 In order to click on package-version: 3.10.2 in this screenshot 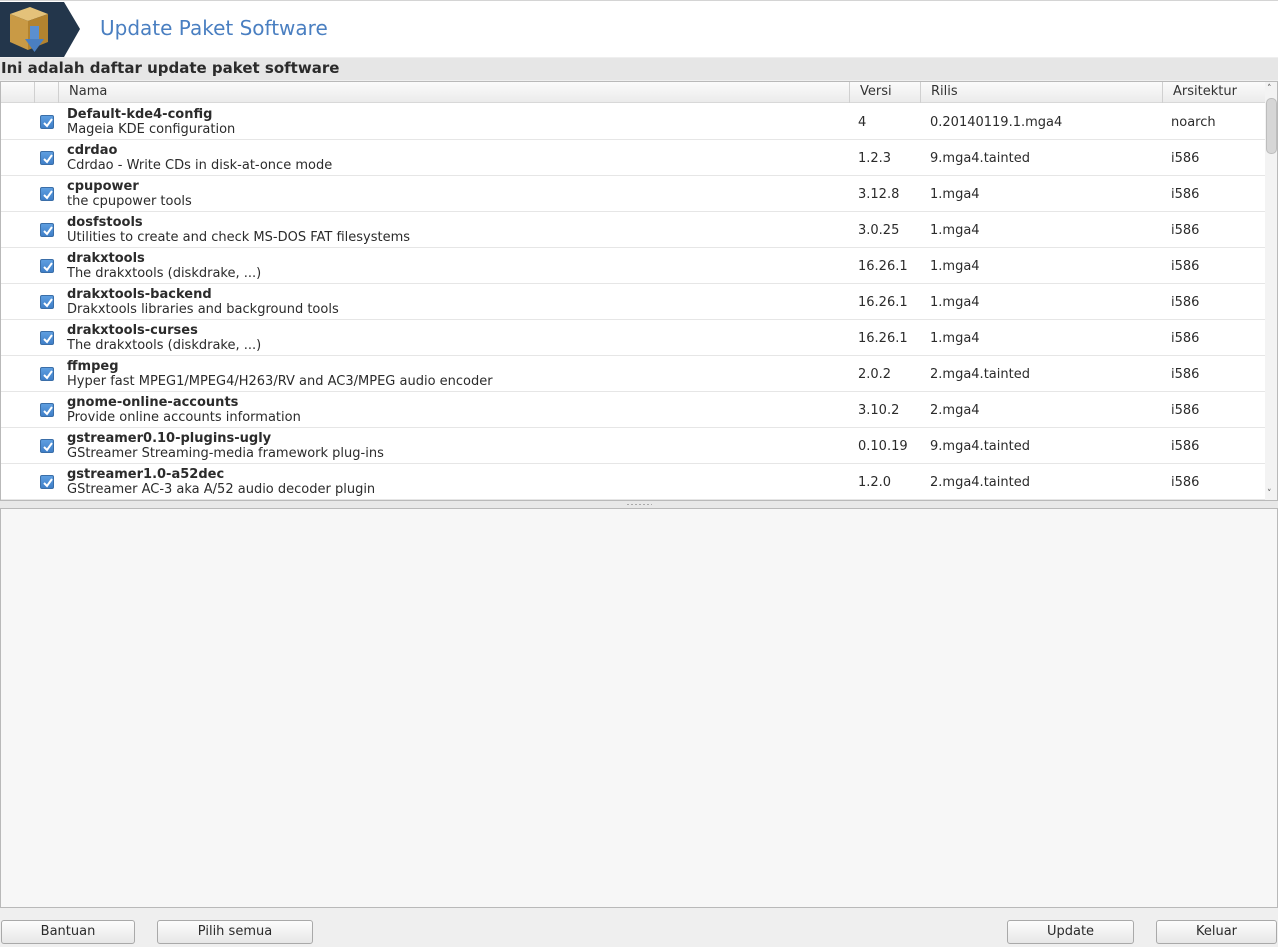, I will do `click(879, 410)`.